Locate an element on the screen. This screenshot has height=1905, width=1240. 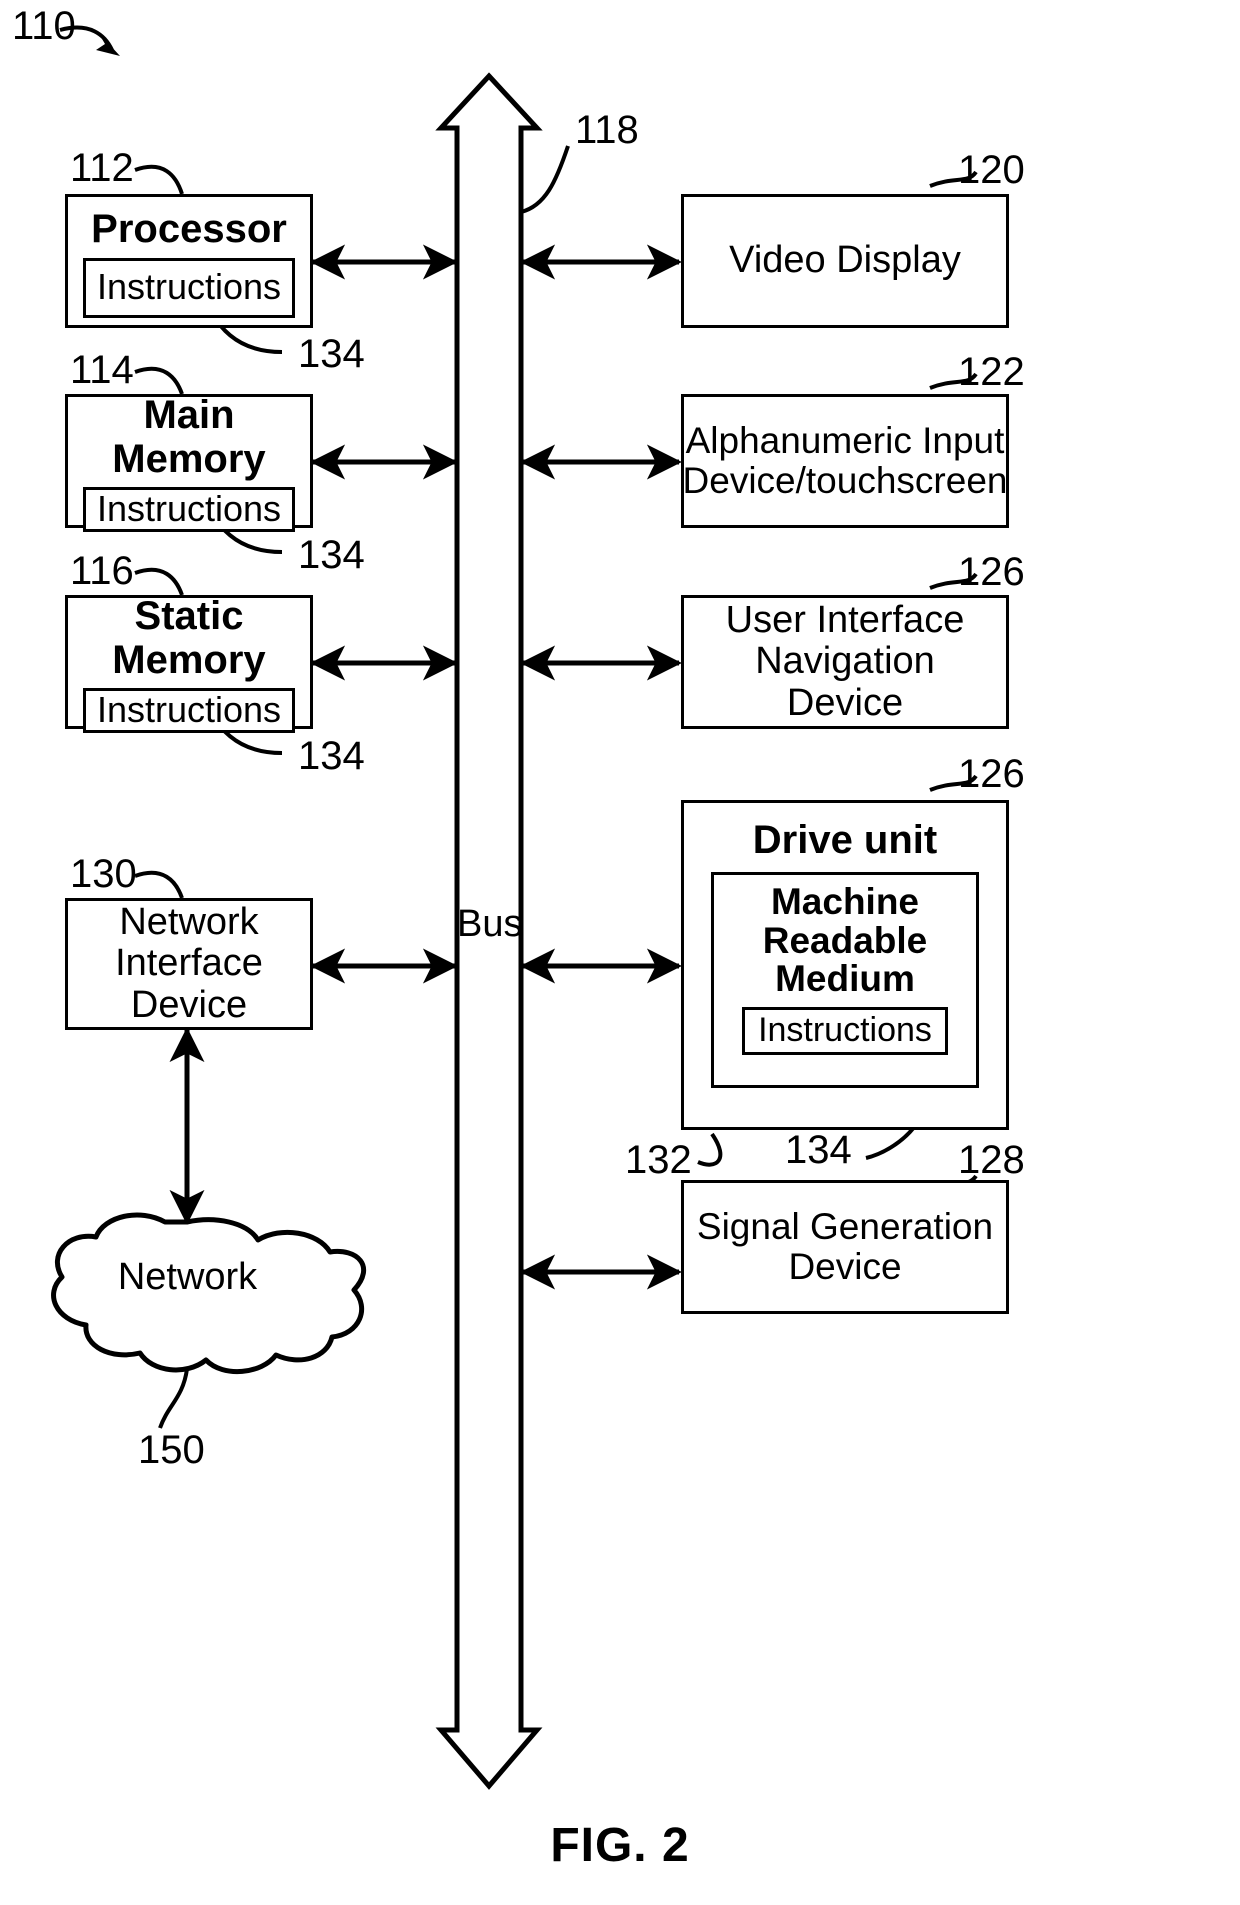
ref-114: 114 is located at coordinates (102, 370).